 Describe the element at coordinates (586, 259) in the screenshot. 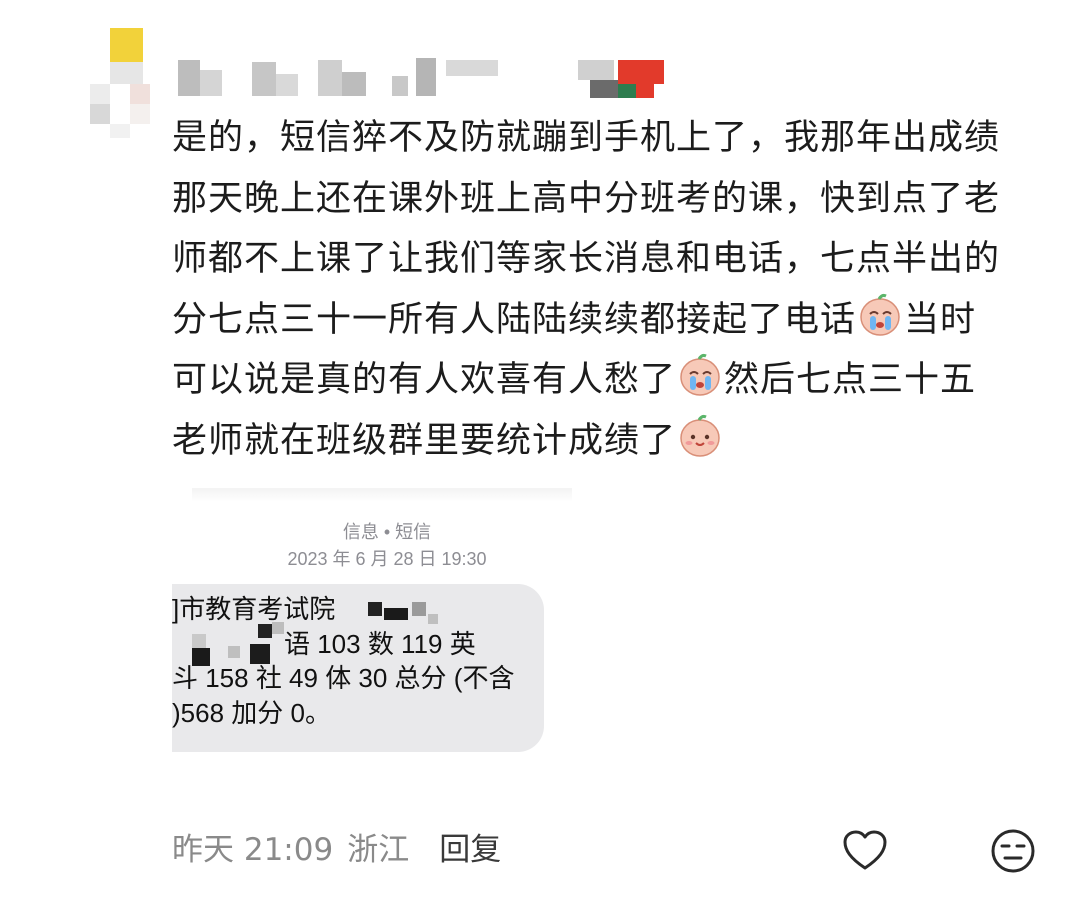

I see `comment-line: 师都不上课了让我们等家长消息和电话，七点半出的` at that location.